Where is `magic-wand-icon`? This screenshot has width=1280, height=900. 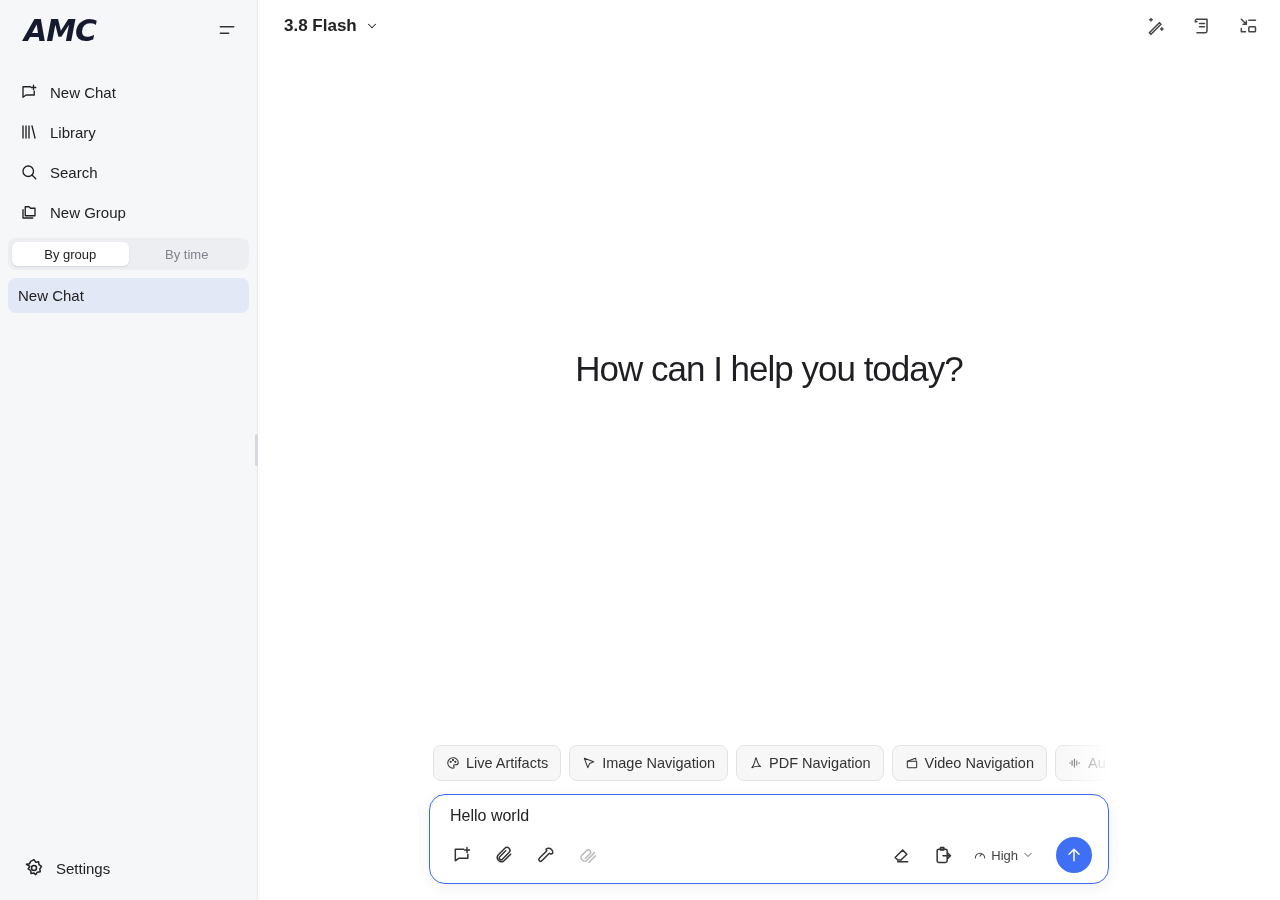 magic-wand-icon is located at coordinates (1156, 26).